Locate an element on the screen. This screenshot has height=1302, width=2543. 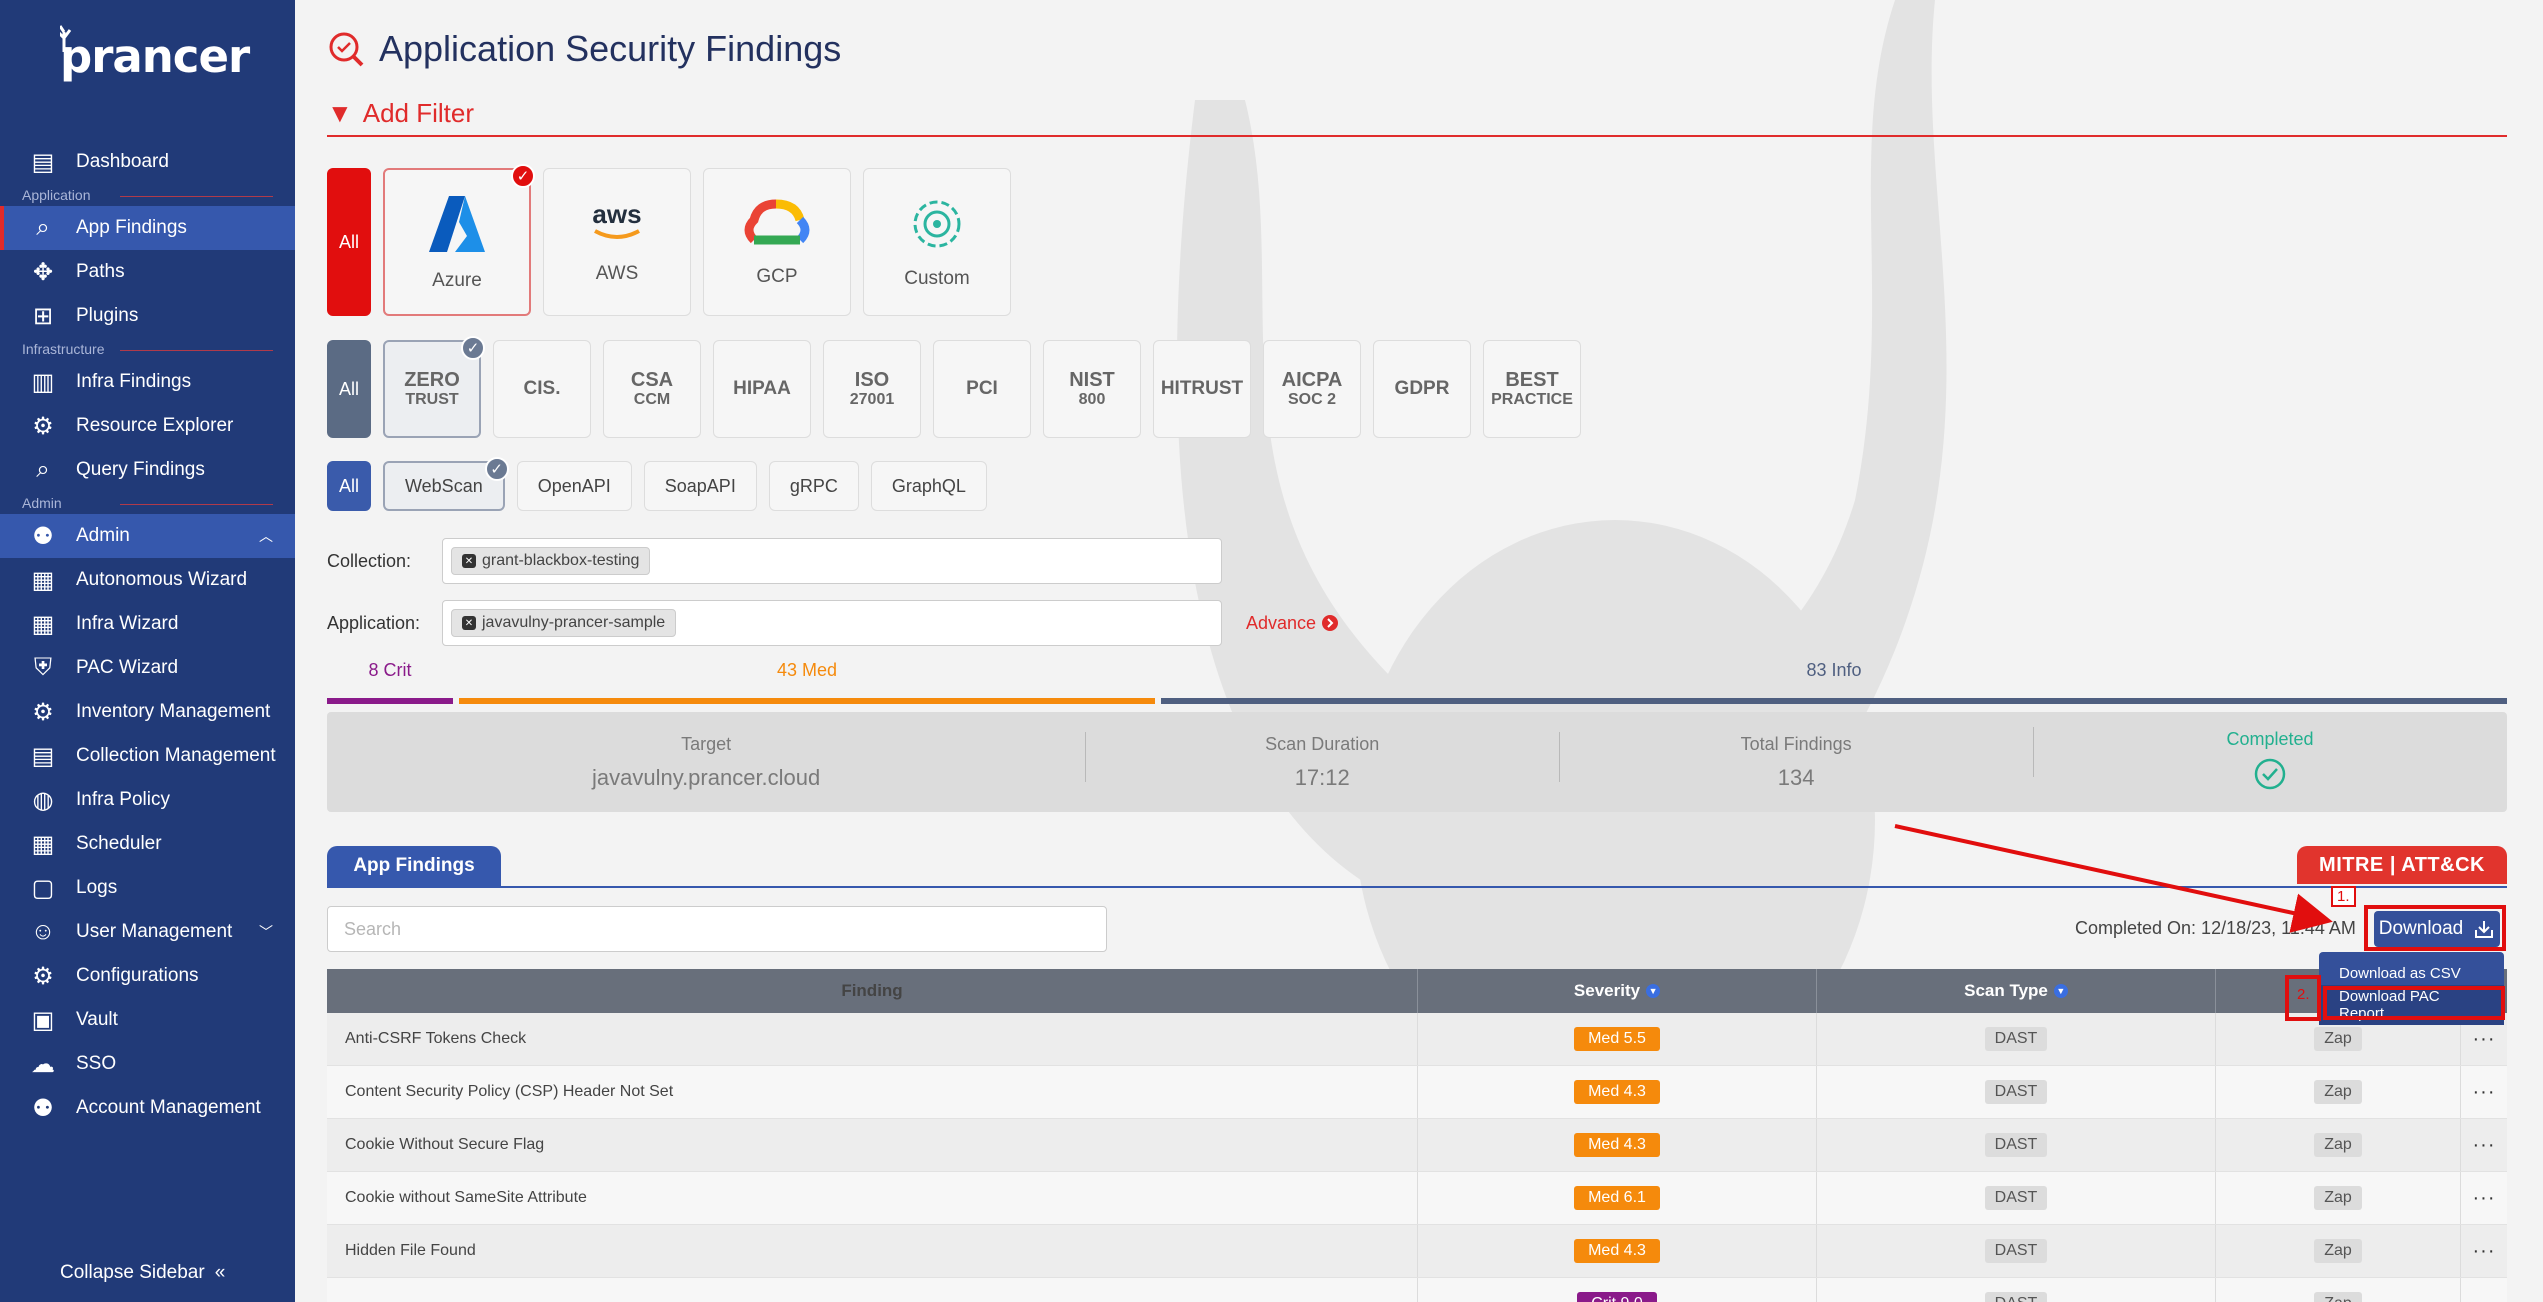
severity-info-label: 83 Info is located at coordinates (1834, 670).